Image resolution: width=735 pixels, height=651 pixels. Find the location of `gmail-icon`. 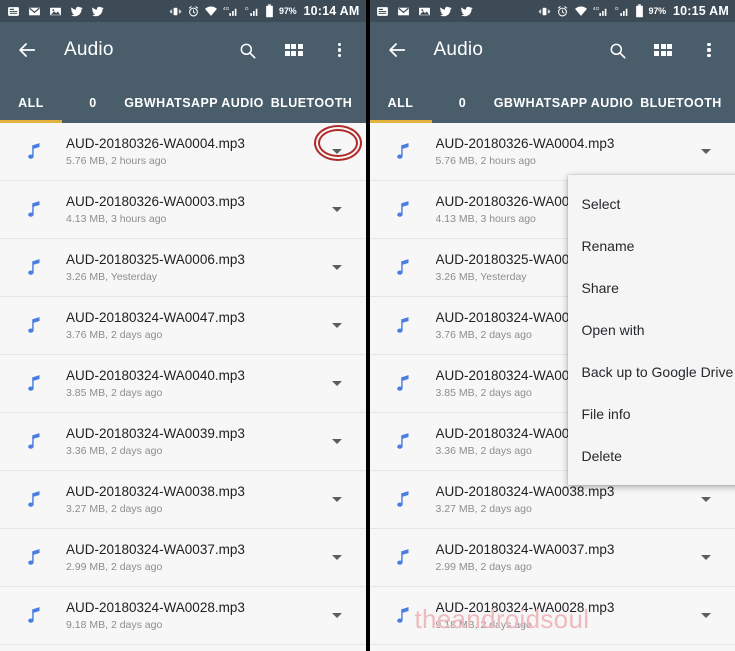

gmail-icon is located at coordinates (34, 11).